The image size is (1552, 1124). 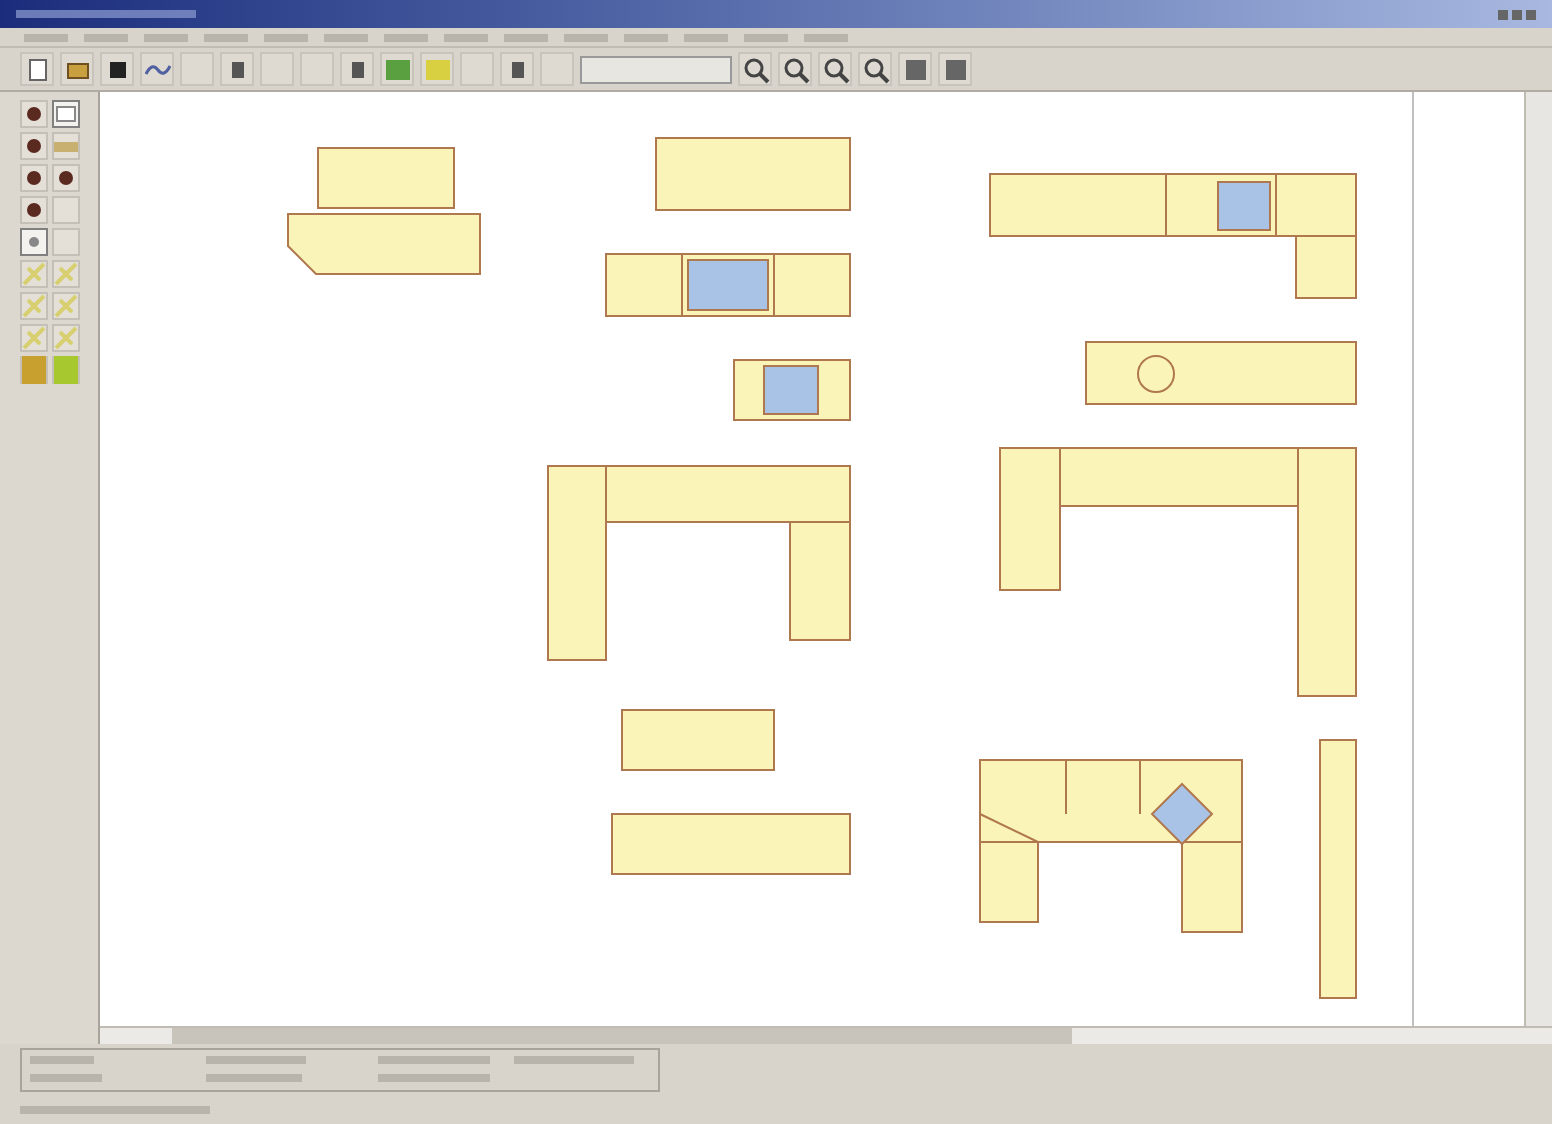 What do you see at coordinates (1503, 14) in the screenshot?
I see `minimize-button` at bounding box center [1503, 14].